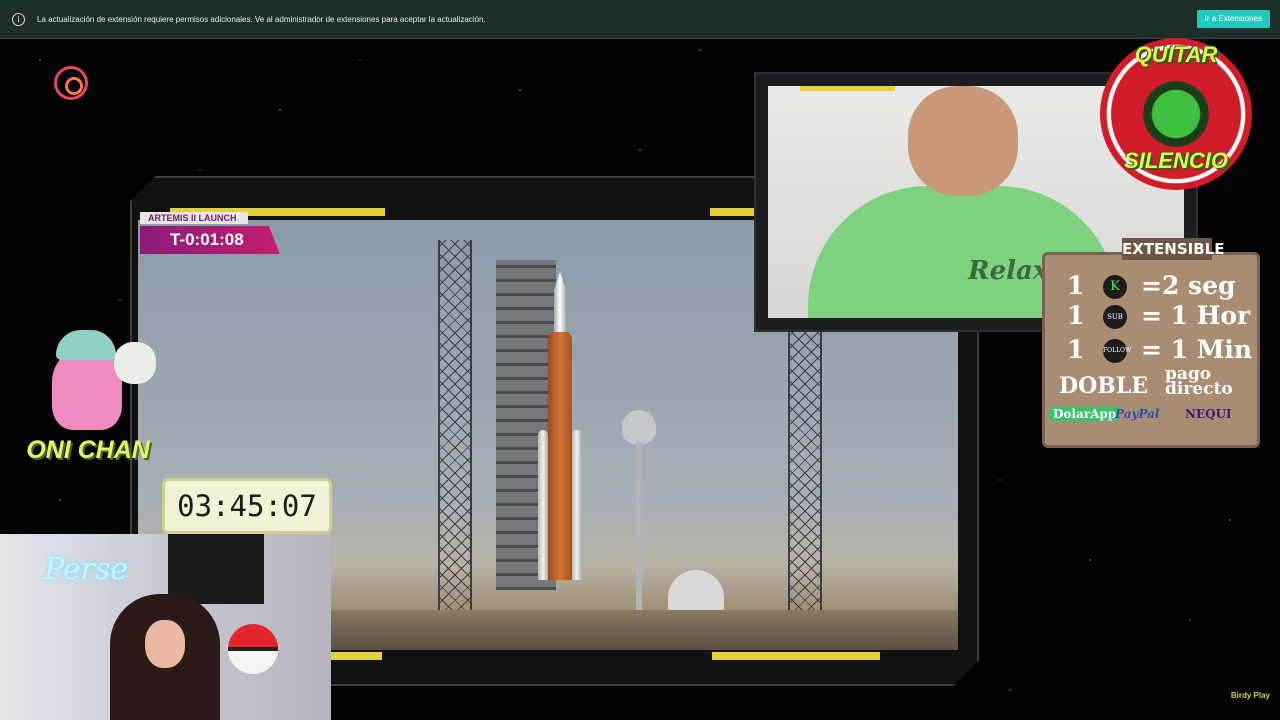 The width and height of the screenshot is (1280, 720). I want to click on oni-chan-avatar: ONI CHAN, so click(88, 402).